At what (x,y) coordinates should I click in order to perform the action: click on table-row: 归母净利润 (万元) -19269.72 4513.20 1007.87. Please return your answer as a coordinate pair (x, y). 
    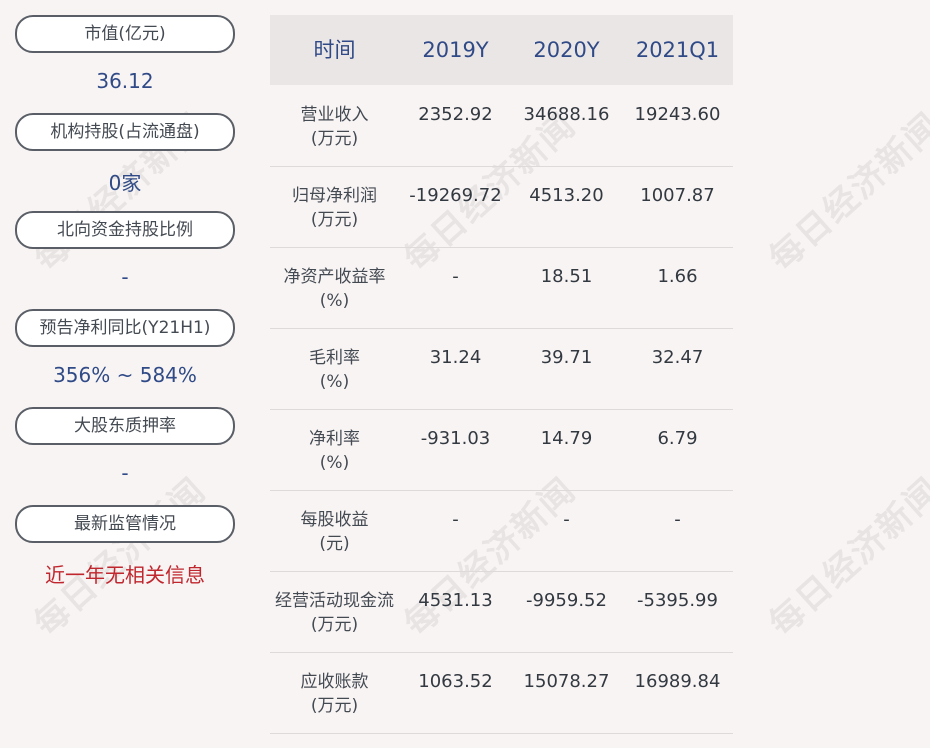
    Looking at the image, I should click on (501, 207).